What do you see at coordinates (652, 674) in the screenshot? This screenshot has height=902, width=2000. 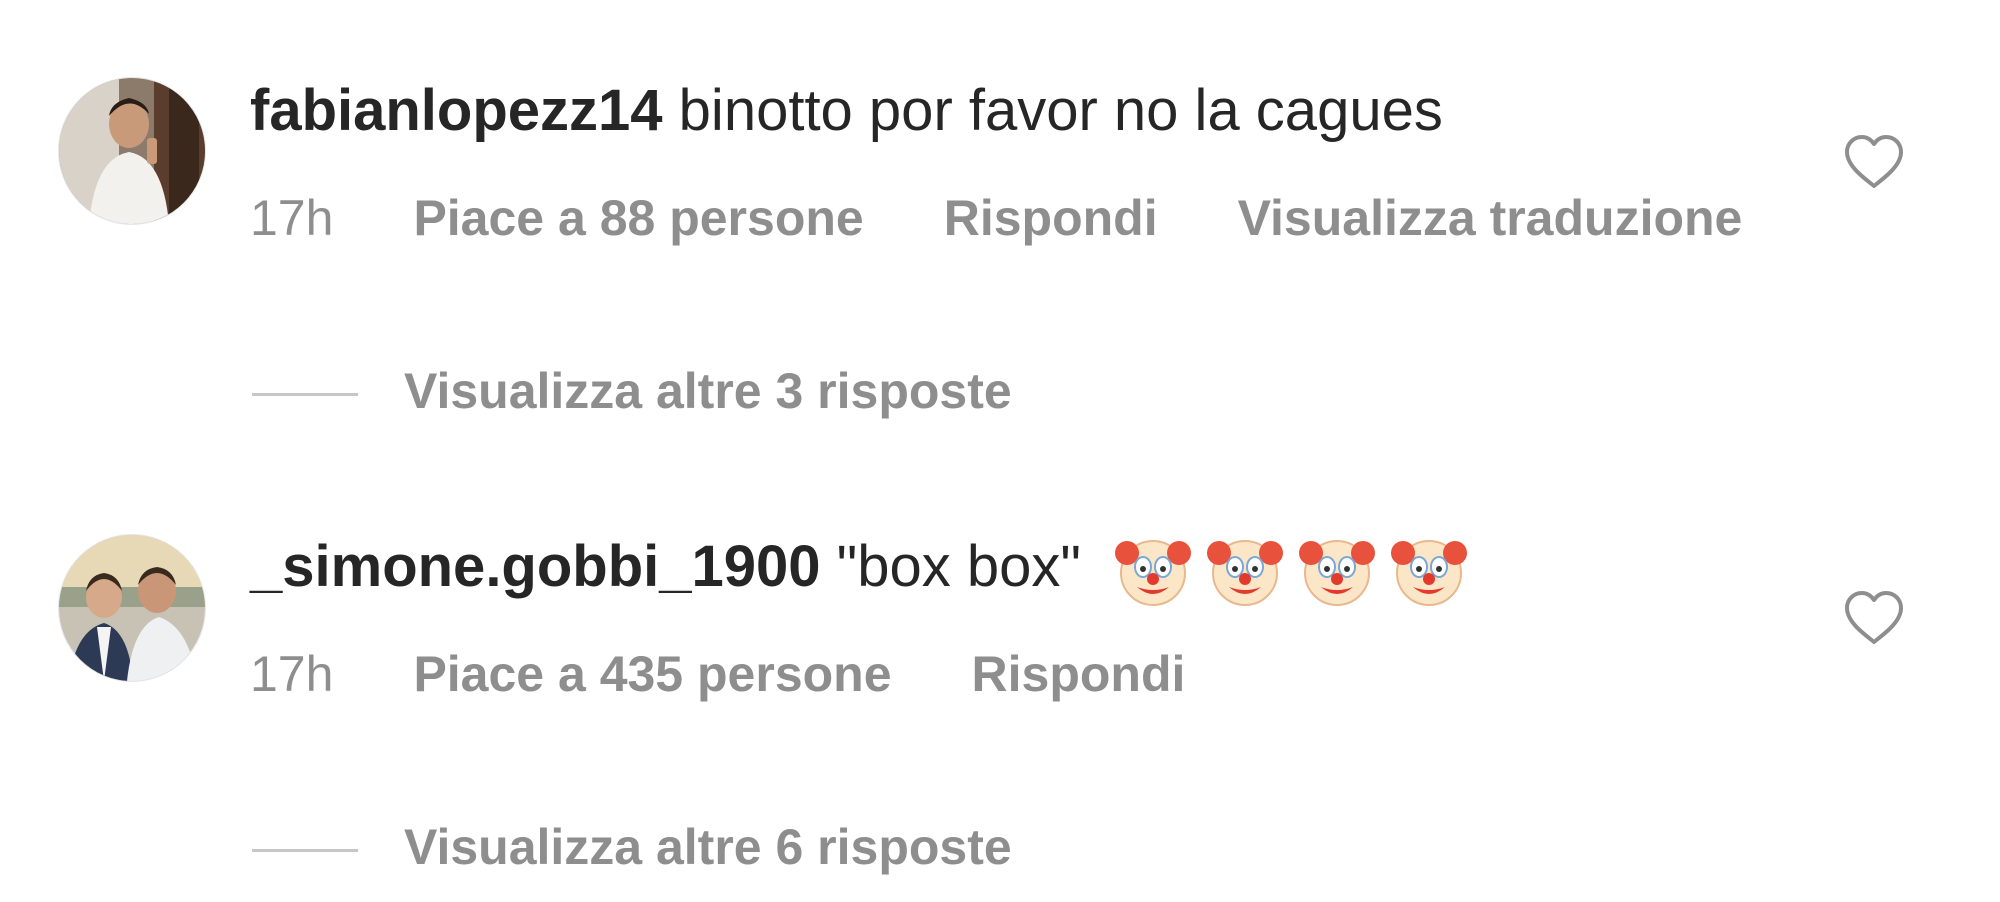 I see `likes-count-link: Piace a 435 persone` at bounding box center [652, 674].